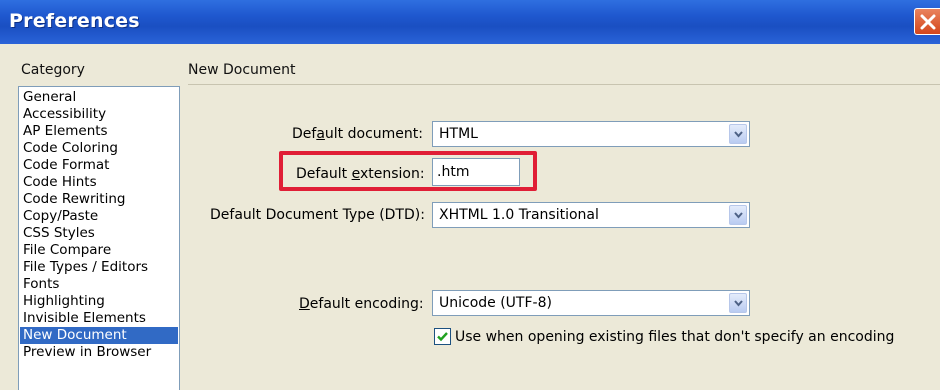 This screenshot has height=390, width=940. What do you see at coordinates (99, 301) in the screenshot?
I see `category-item-highlighting: Highlighting` at bounding box center [99, 301].